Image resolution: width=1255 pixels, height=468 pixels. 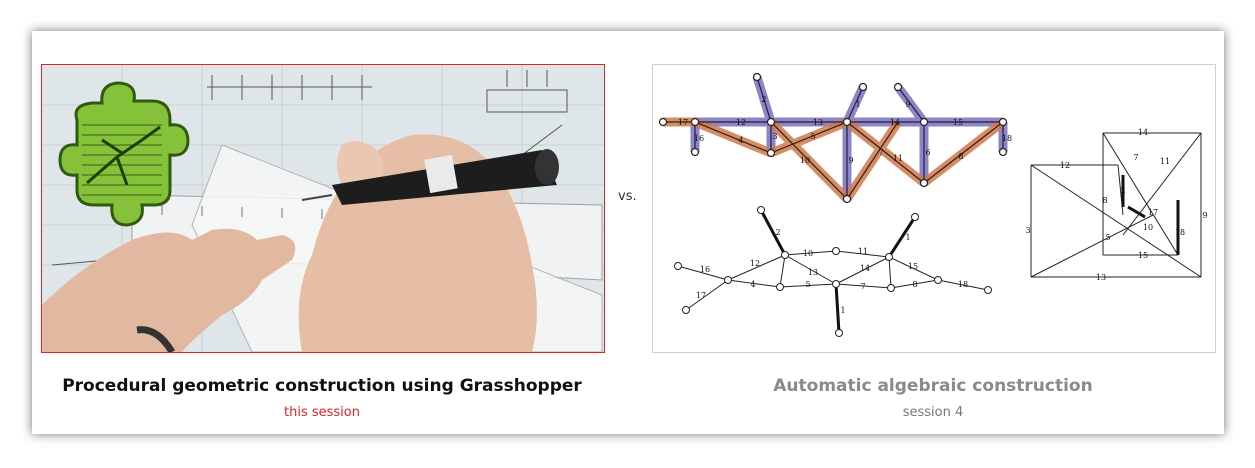 What do you see at coordinates (322, 412) in the screenshot?
I see `left-caption-subtitle: this session` at bounding box center [322, 412].